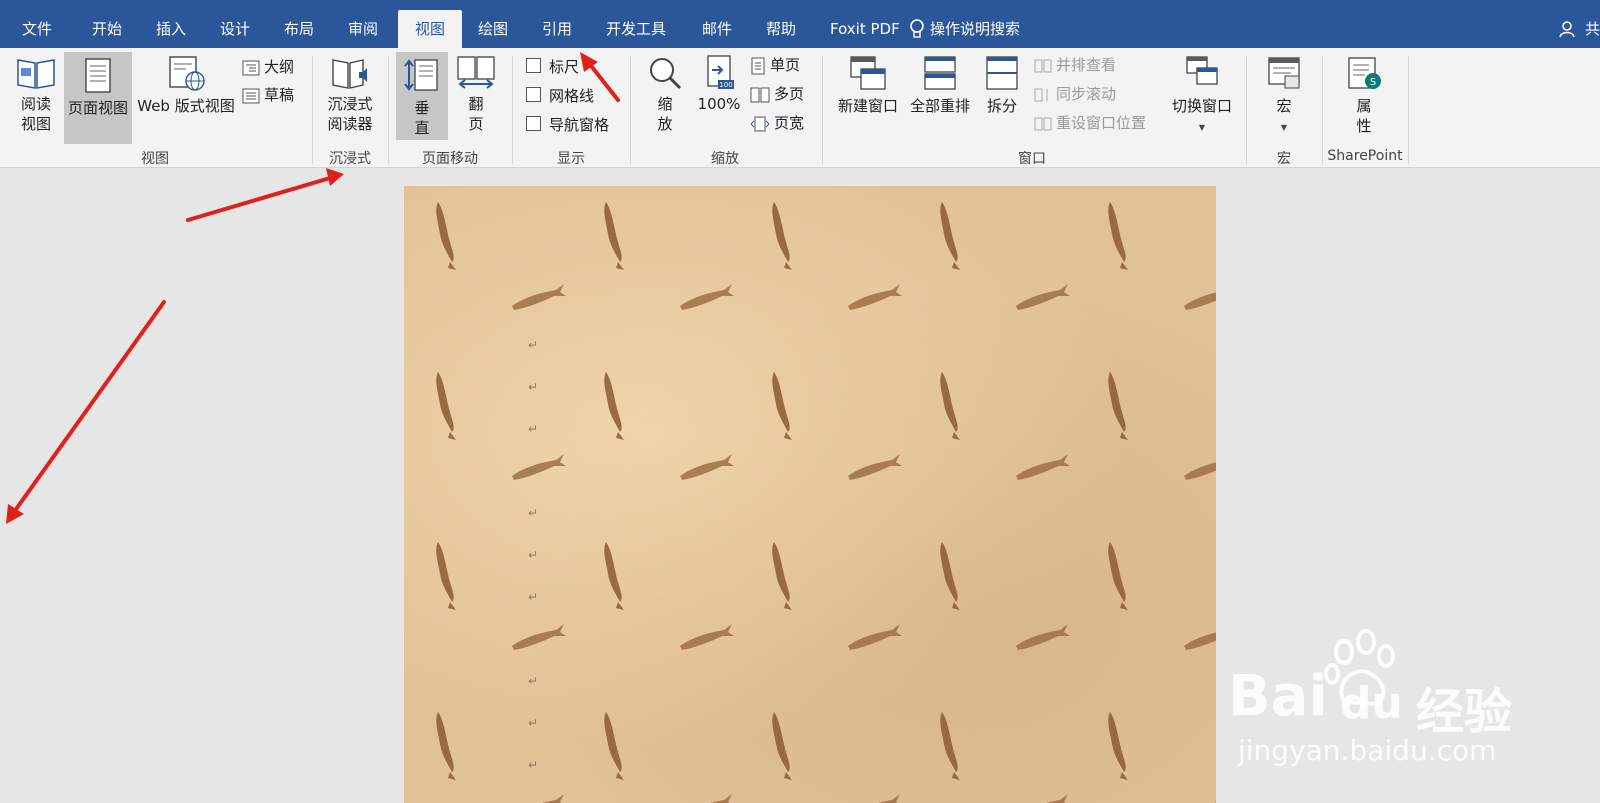 Image resolution: width=1600 pixels, height=803 pixels. Describe the element at coordinates (781, 29) in the screenshot. I see `tab-help: 帮助` at that location.